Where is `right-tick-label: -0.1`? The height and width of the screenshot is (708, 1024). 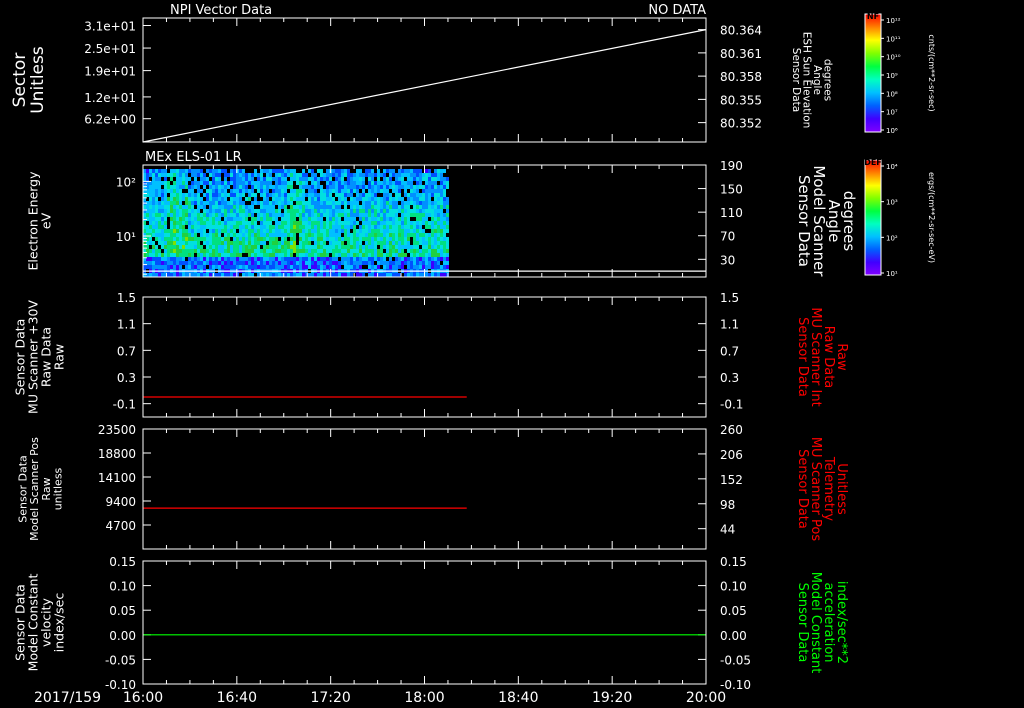
right-tick-label: -0.1 is located at coordinates (731, 405).